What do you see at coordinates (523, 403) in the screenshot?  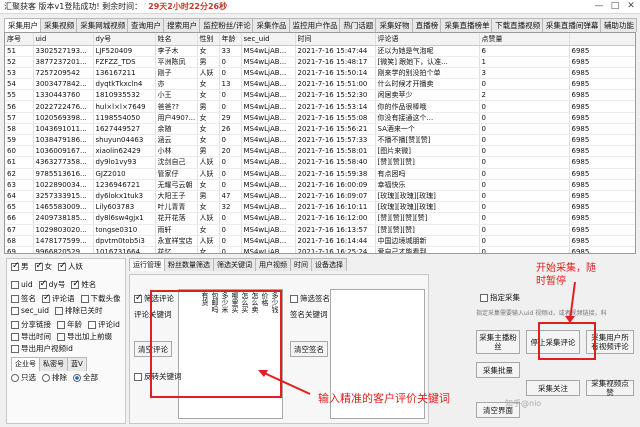 I see `watermark: 知乎@nio` at bounding box center [523, 403].